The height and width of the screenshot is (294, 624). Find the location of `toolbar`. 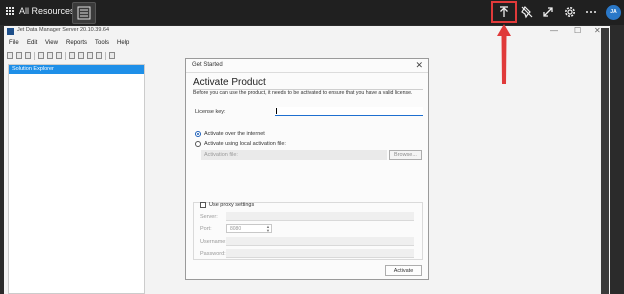

toolbar is located at coordinates (67, 56).